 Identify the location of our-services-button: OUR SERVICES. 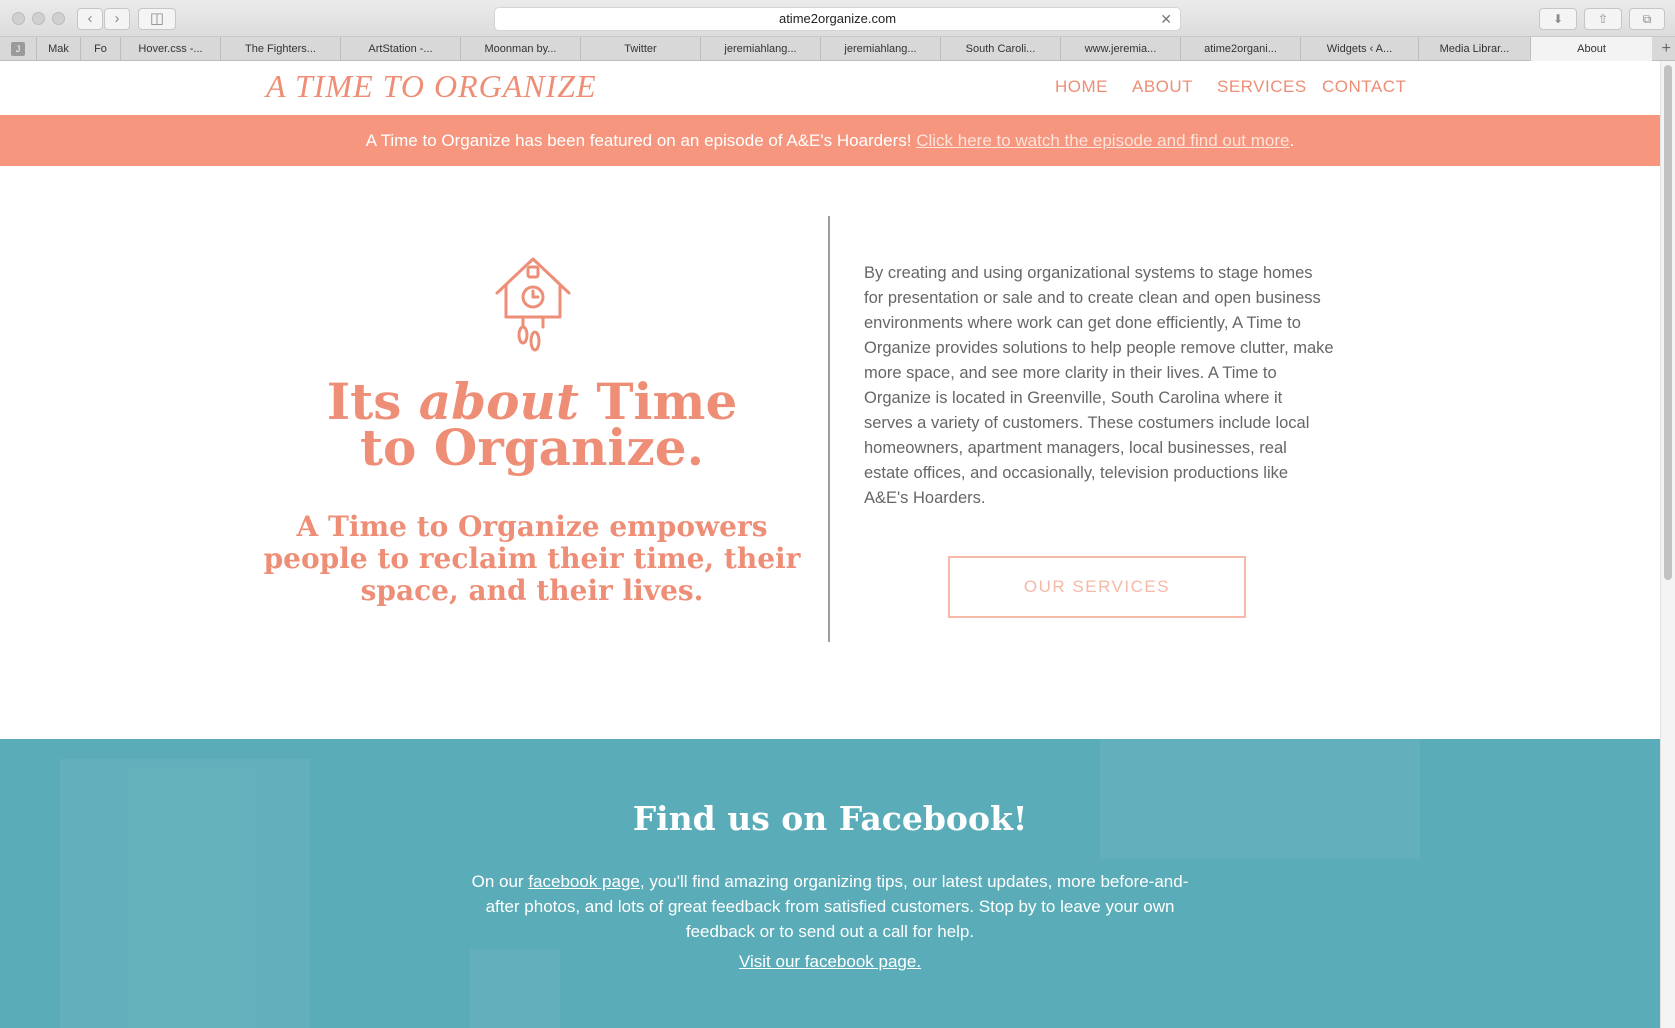
(1097, 587).